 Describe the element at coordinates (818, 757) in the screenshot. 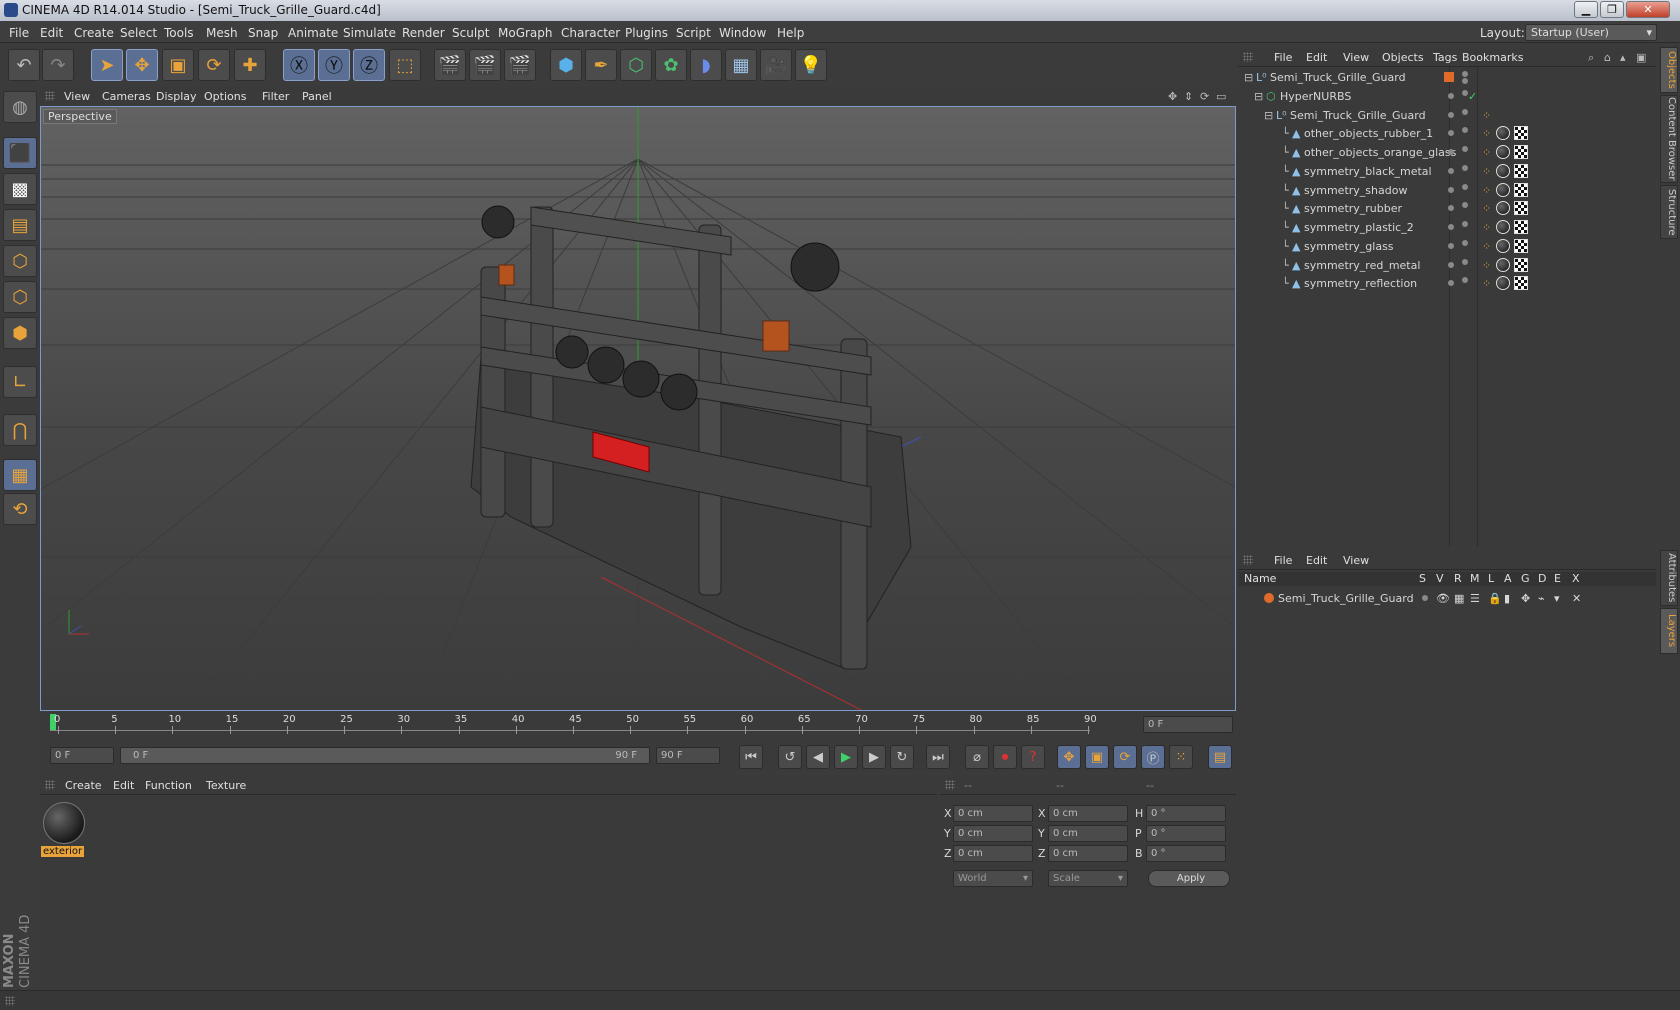

I see `previous-frame-button: ◀` at that location.